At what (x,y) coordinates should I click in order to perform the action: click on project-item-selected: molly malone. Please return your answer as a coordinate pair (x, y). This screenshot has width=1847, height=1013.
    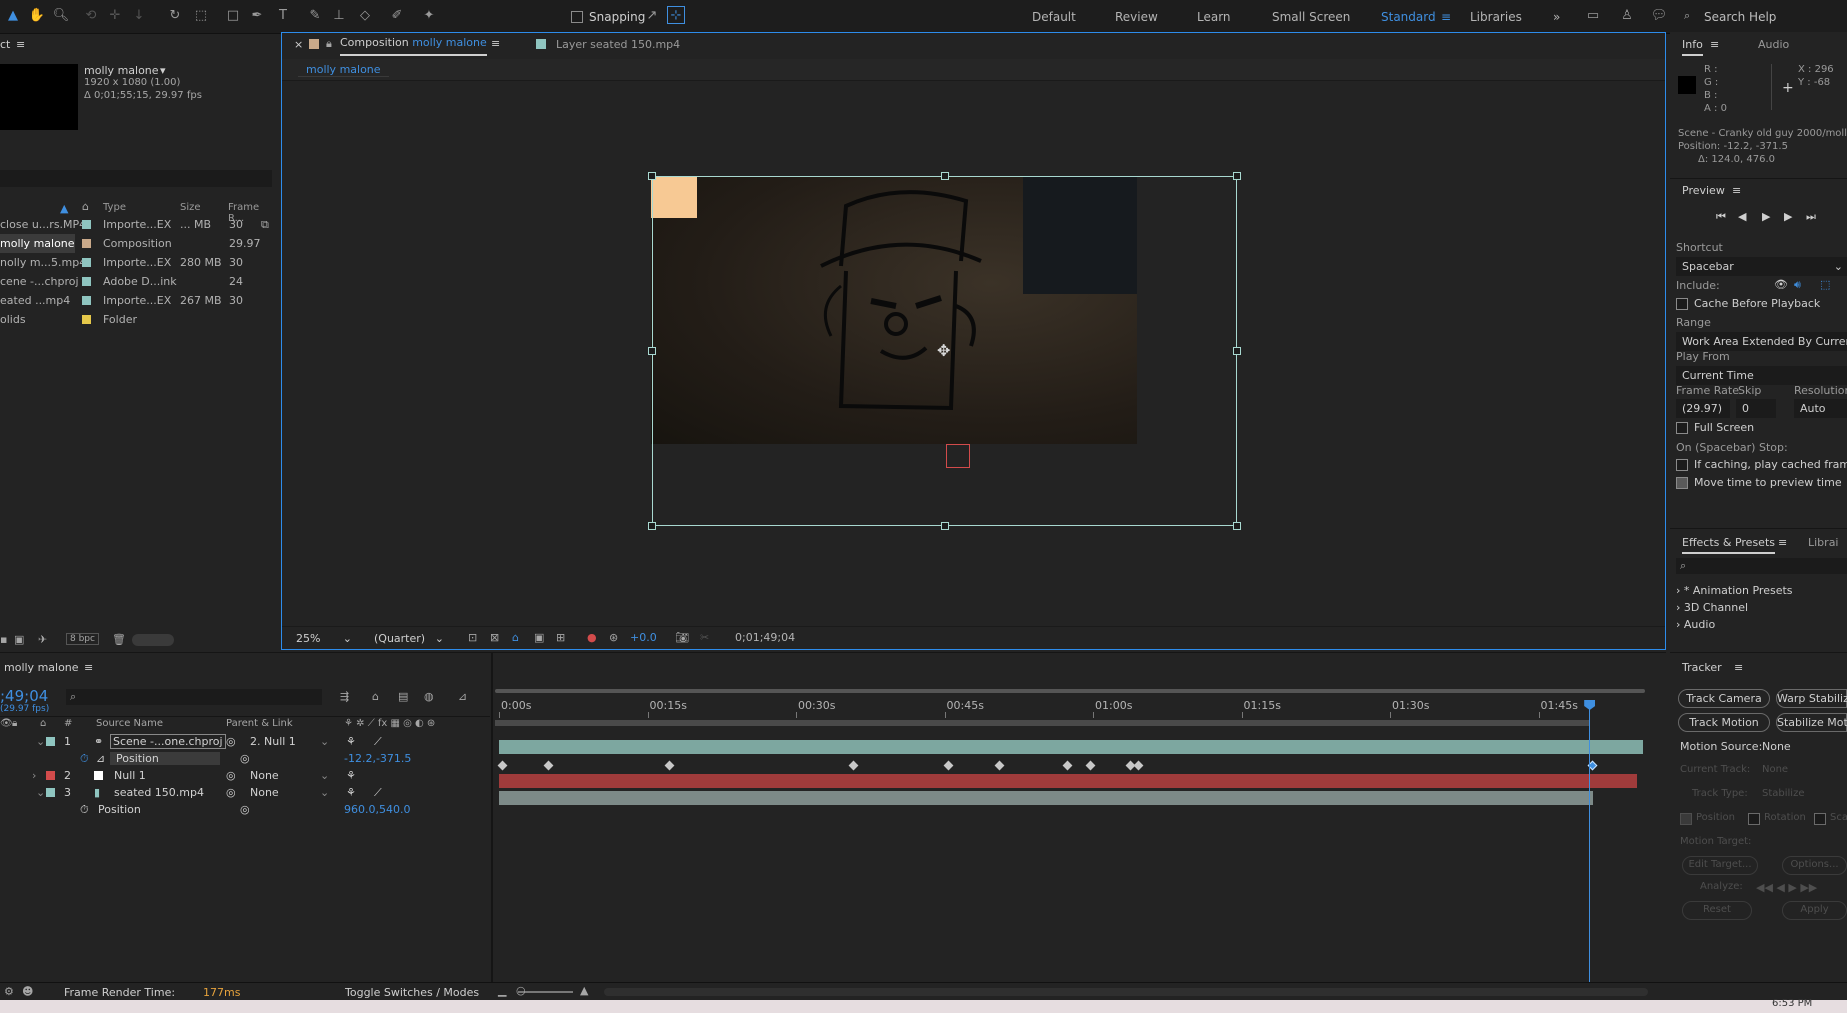
    Looking at the image, I should click on (37, 243).